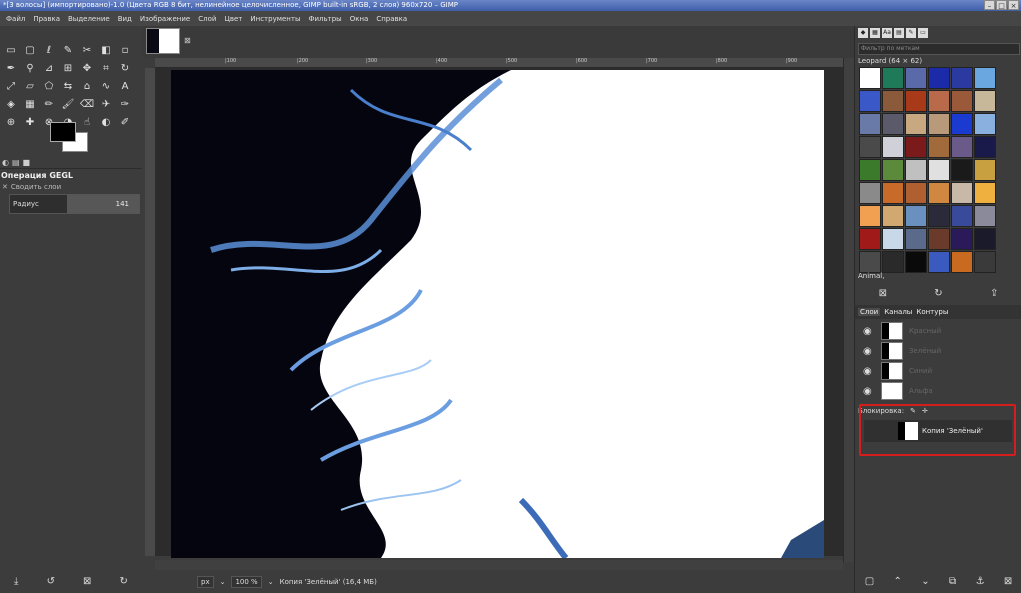 The width and height of the screenshot is (1021, 593). What do you see at coordinates (359, 19) in the screenshot?
I see `menu-windows: Окна` at bounding box center [359, 19].